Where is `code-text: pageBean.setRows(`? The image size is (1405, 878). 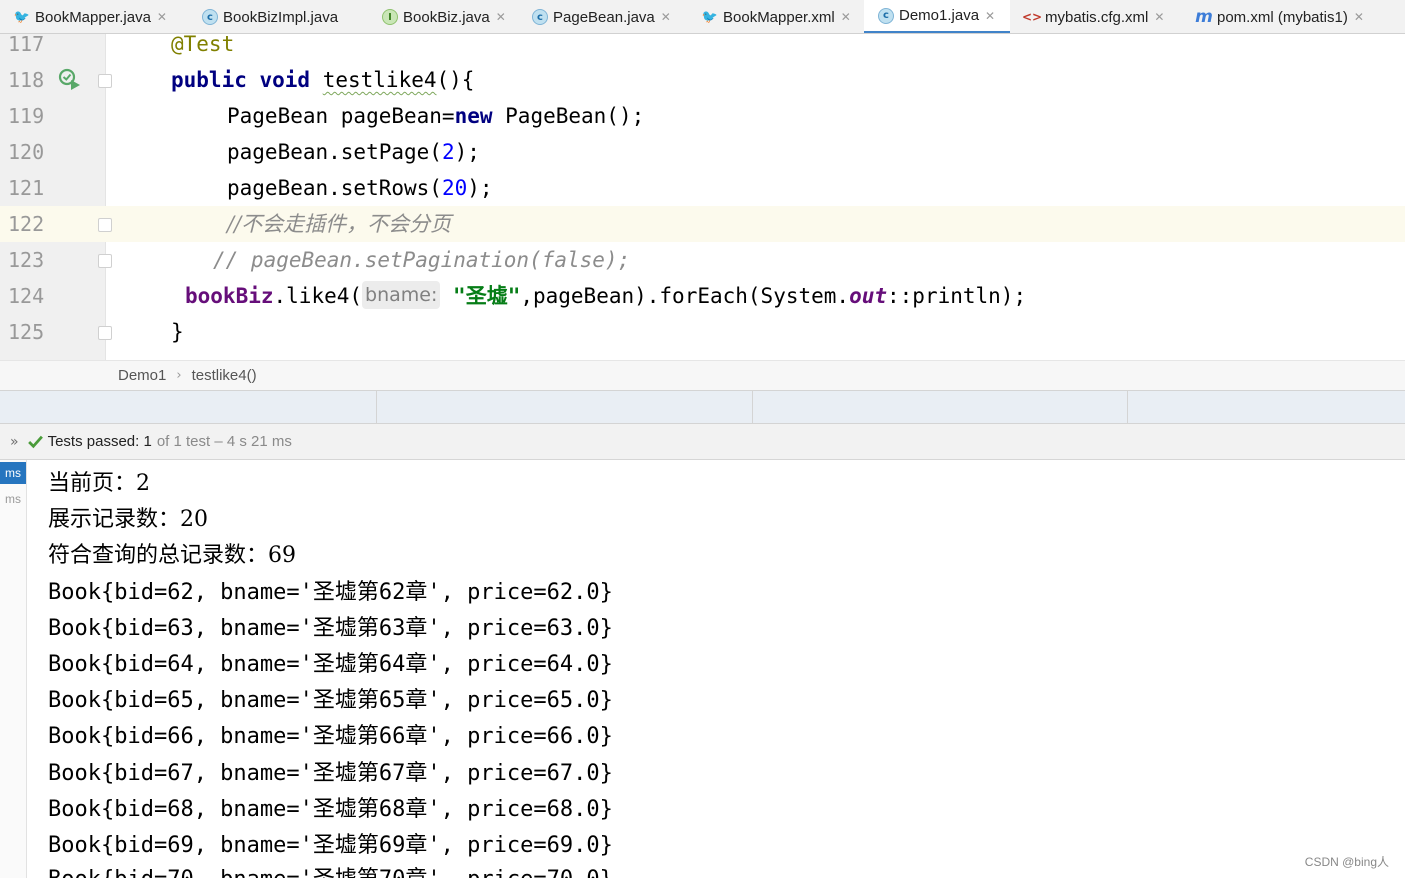 code-text: pageBean.setRows( is located at coordinates (334, 188).